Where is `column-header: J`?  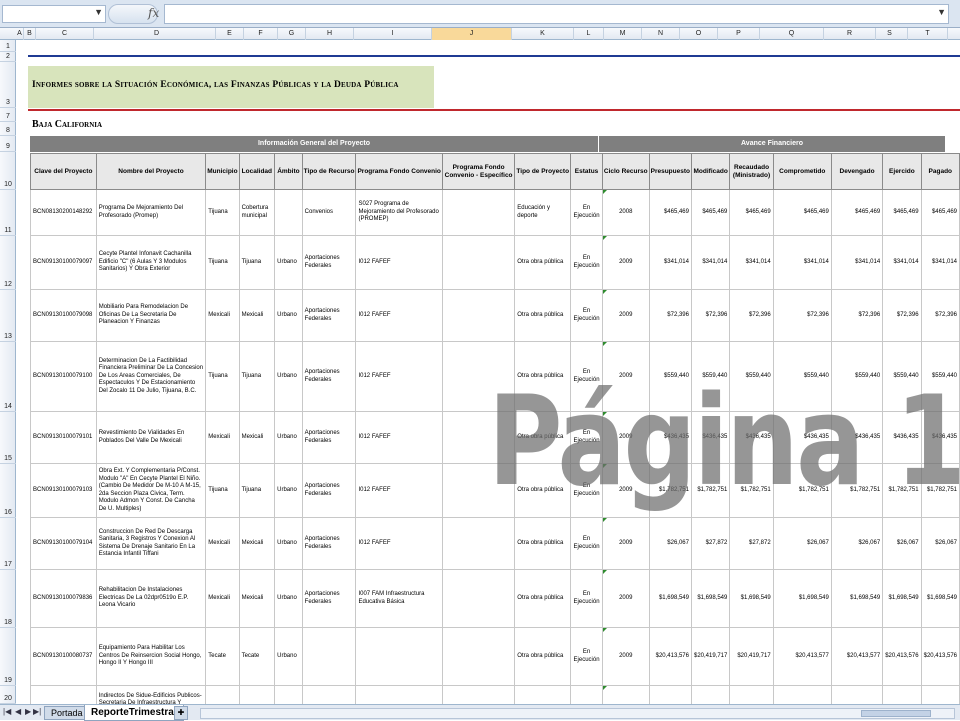 column-header: J is located at coordinates (472, 34).